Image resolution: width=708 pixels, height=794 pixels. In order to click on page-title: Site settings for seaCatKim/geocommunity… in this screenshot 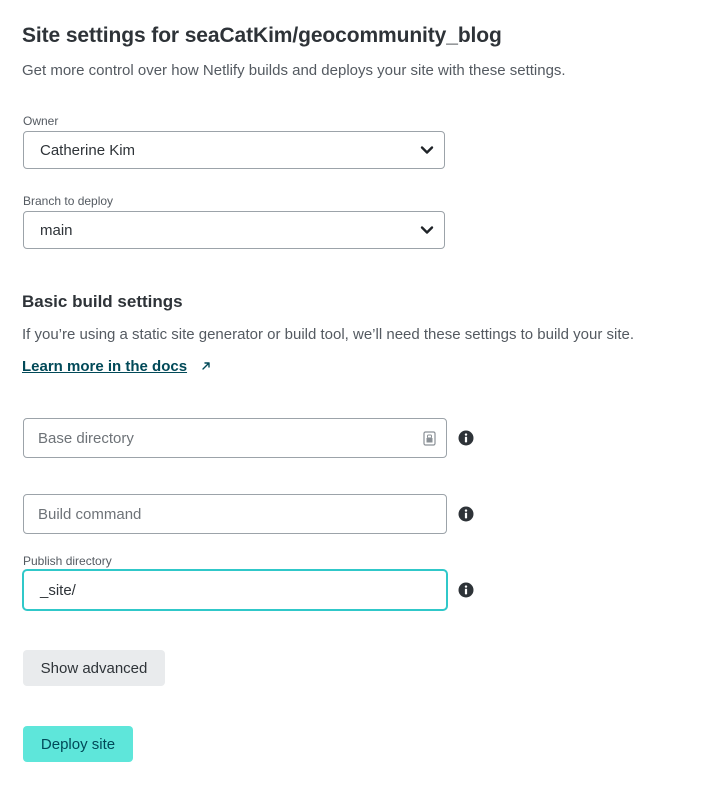, I will do `click(262, 35)`.